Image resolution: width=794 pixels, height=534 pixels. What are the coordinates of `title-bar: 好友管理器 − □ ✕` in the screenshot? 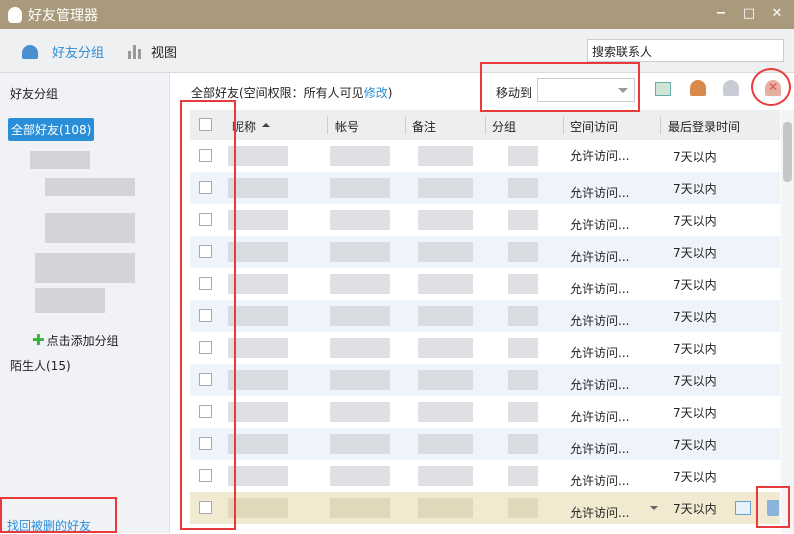 It's located at (397, 14).